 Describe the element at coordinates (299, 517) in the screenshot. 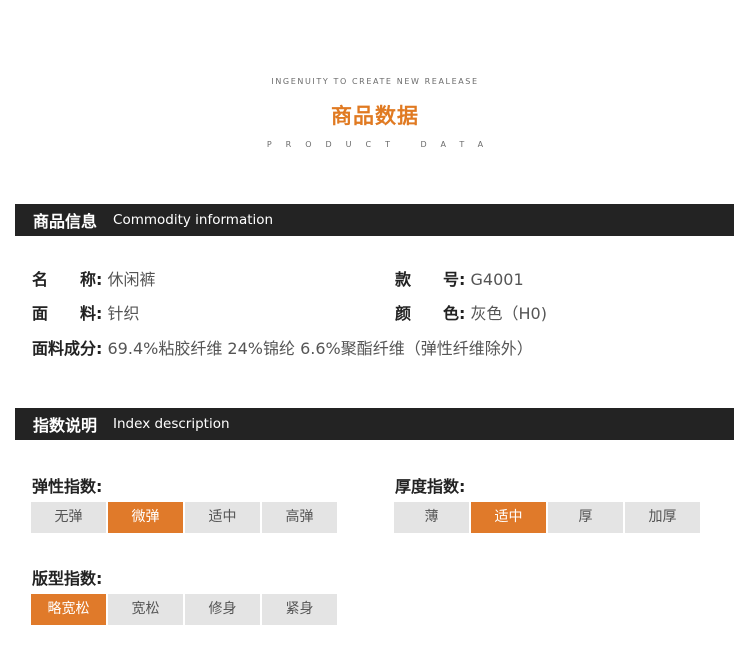

I see `elasticity-option: 高弹` at that location.